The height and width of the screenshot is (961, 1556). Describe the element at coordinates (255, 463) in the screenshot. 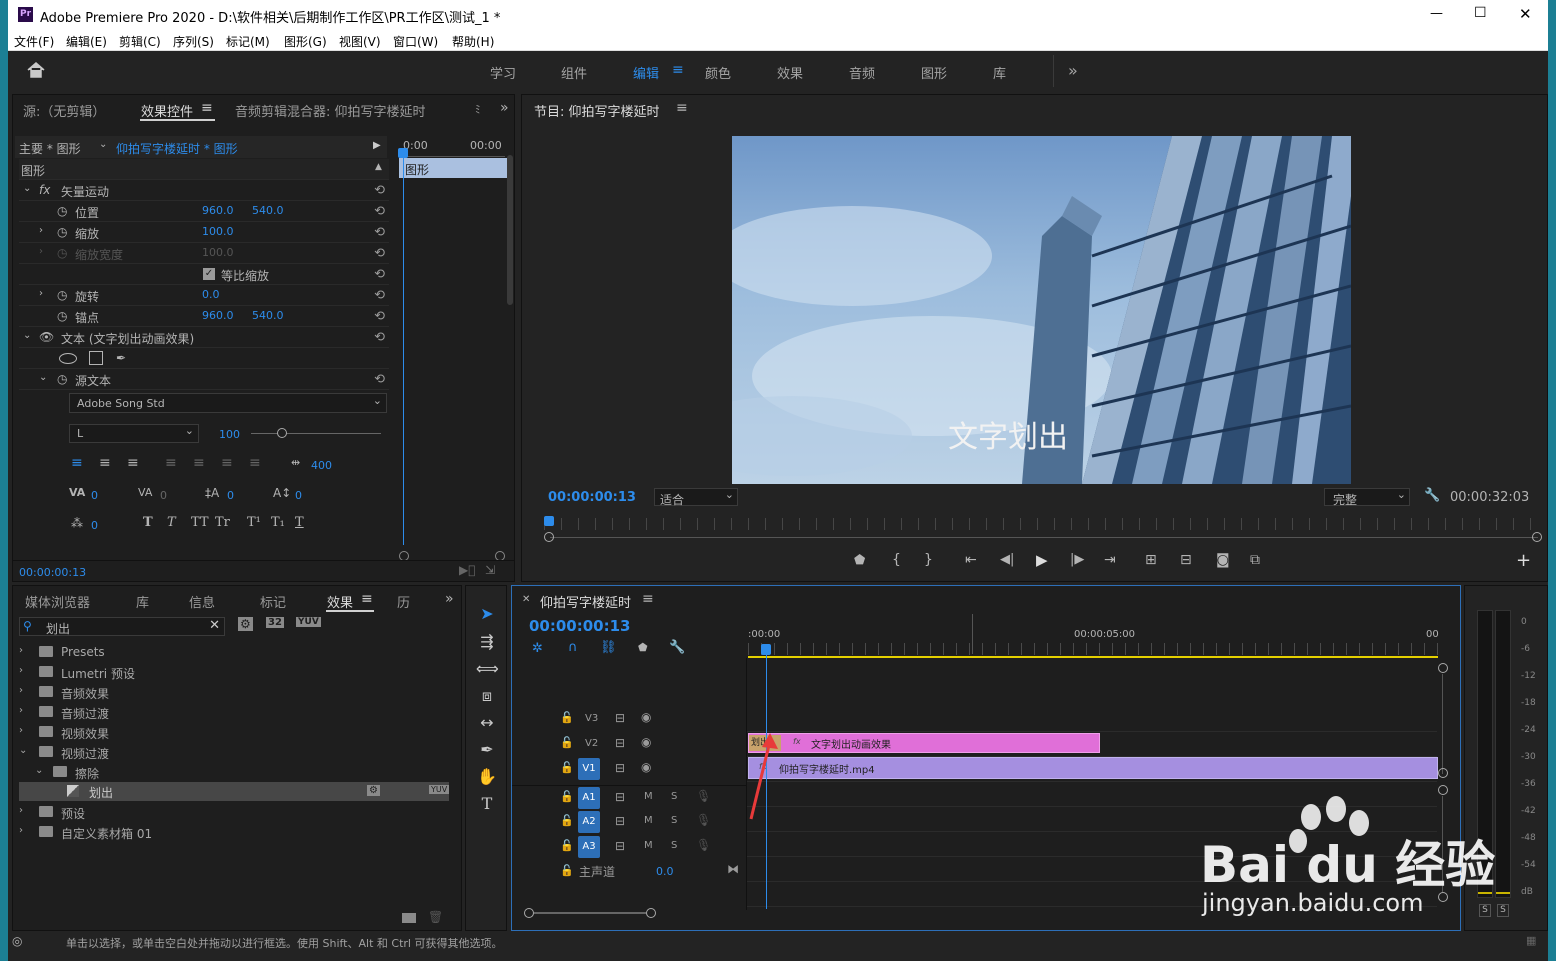

I see `justify-all-icon: ≡` at that location.